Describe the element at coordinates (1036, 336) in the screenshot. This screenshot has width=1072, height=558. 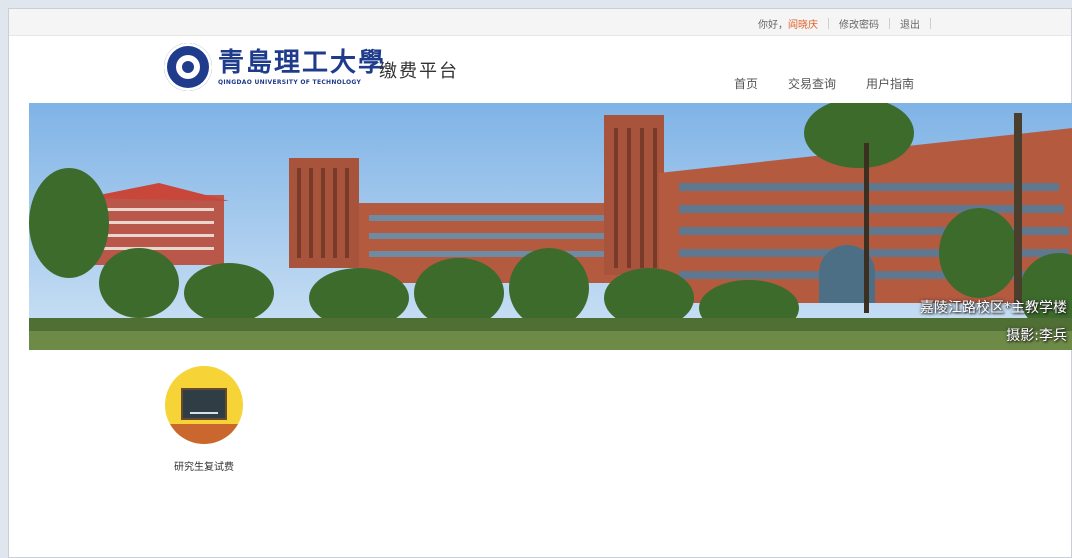
I see `banner-photo-credit: 摄影:李兵` at that location.